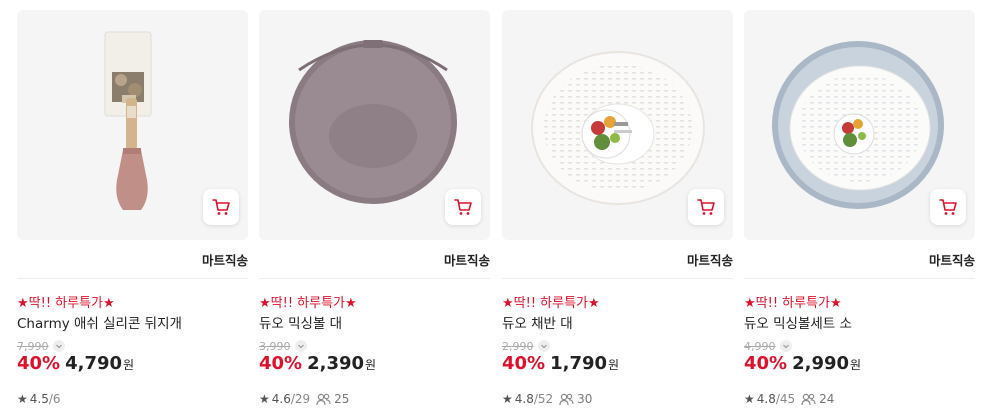 The height and width of the screenshot is (418, 982). What do you see at coordinates (332, 399) in the screenshot?
I see `people-count: 25` at bounding box center [332, 399].